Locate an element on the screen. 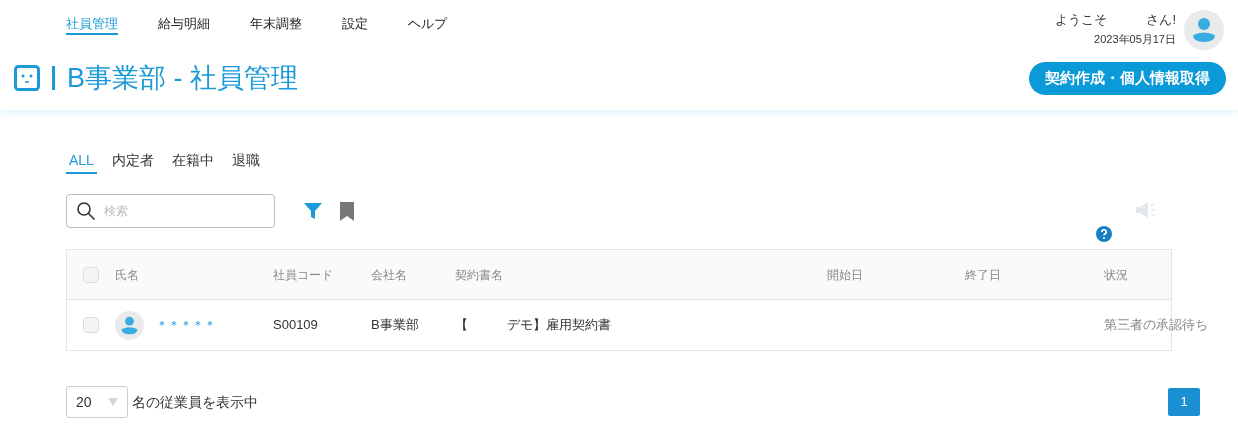  date-text: 2023年05月17日 is located at coordinates (1135, 39).